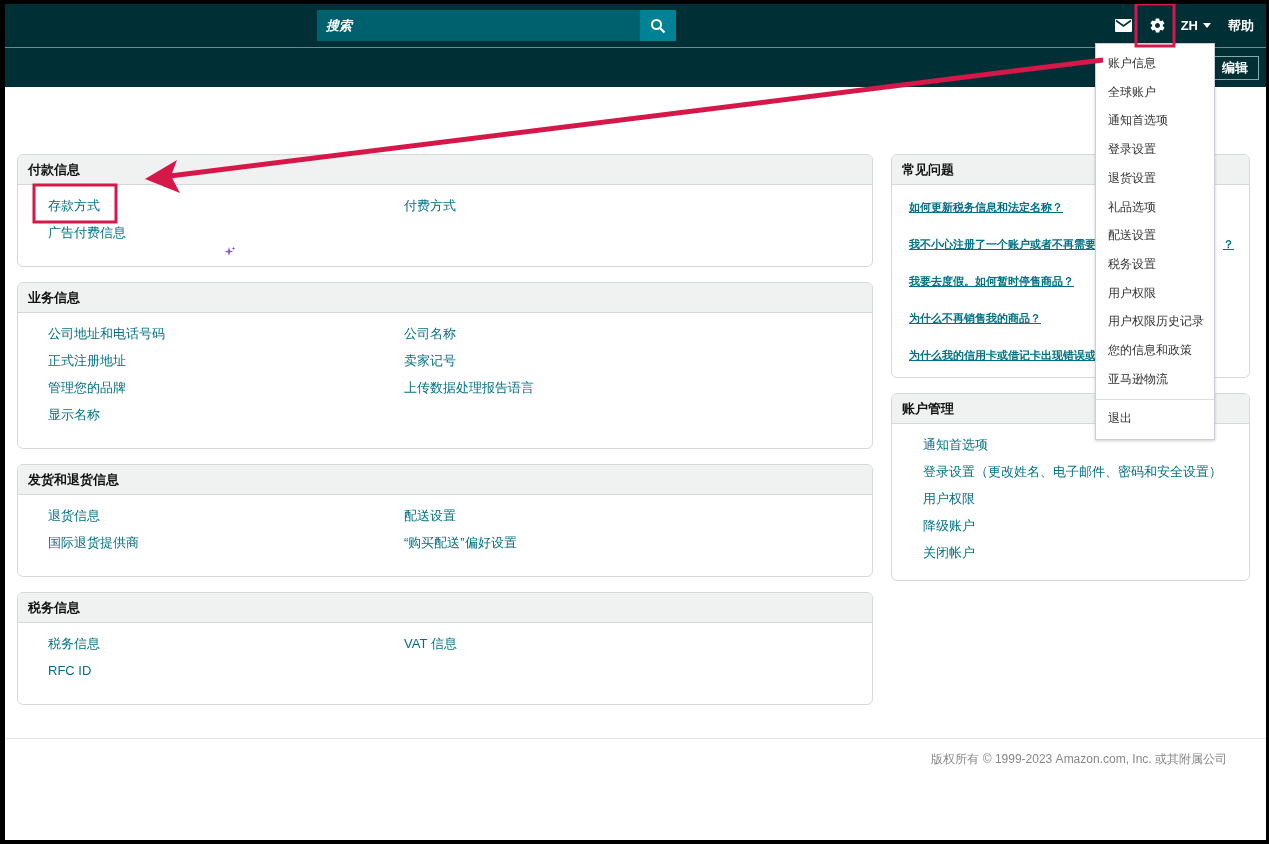 The image size is (1269, 844). What do you see at coordinates (623, 388) in the screenshot?
I see `settings-link: 上传数据处理报告语言` at bounding box center [623, 388].